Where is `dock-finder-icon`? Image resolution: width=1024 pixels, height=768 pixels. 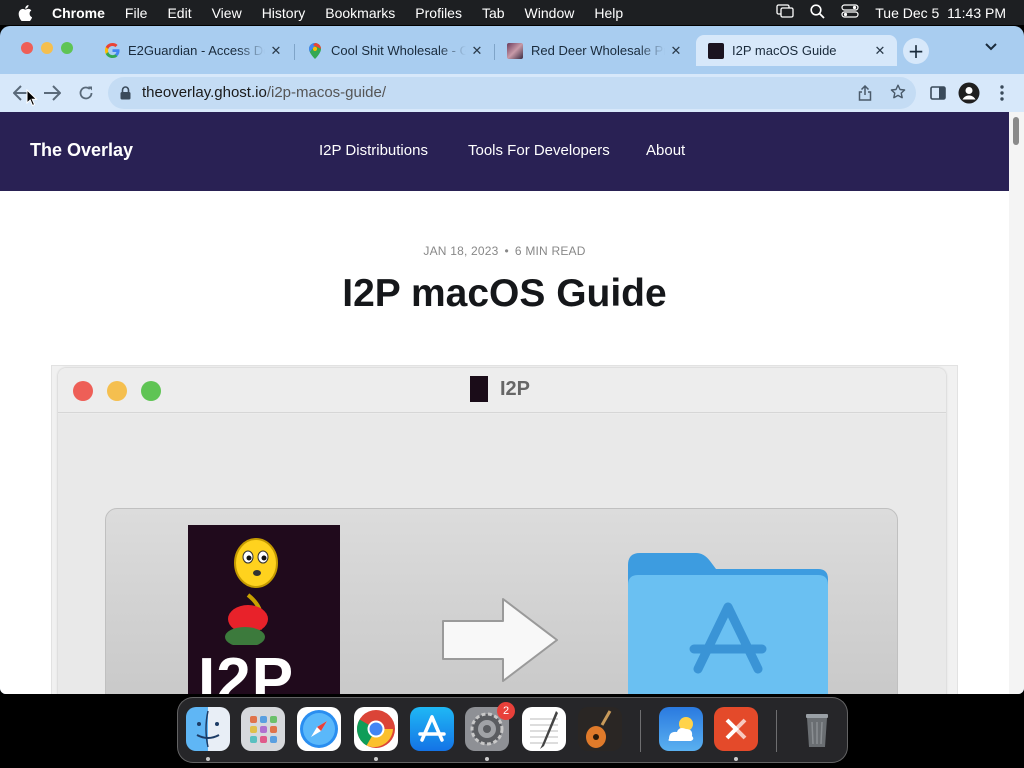 dock-finder-icon is located at coordinates (208, 729).